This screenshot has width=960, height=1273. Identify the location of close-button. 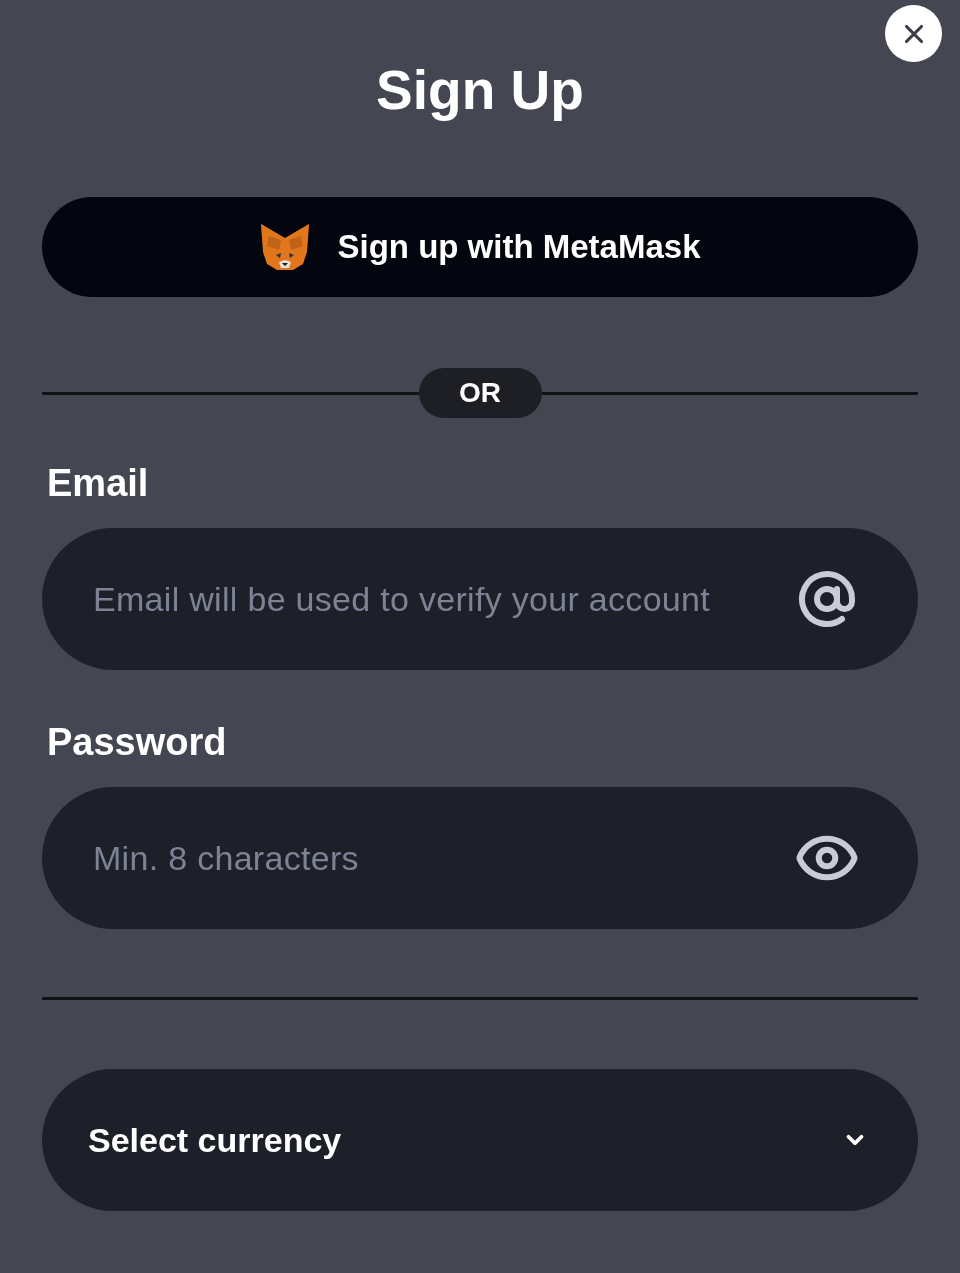
(913, 33).